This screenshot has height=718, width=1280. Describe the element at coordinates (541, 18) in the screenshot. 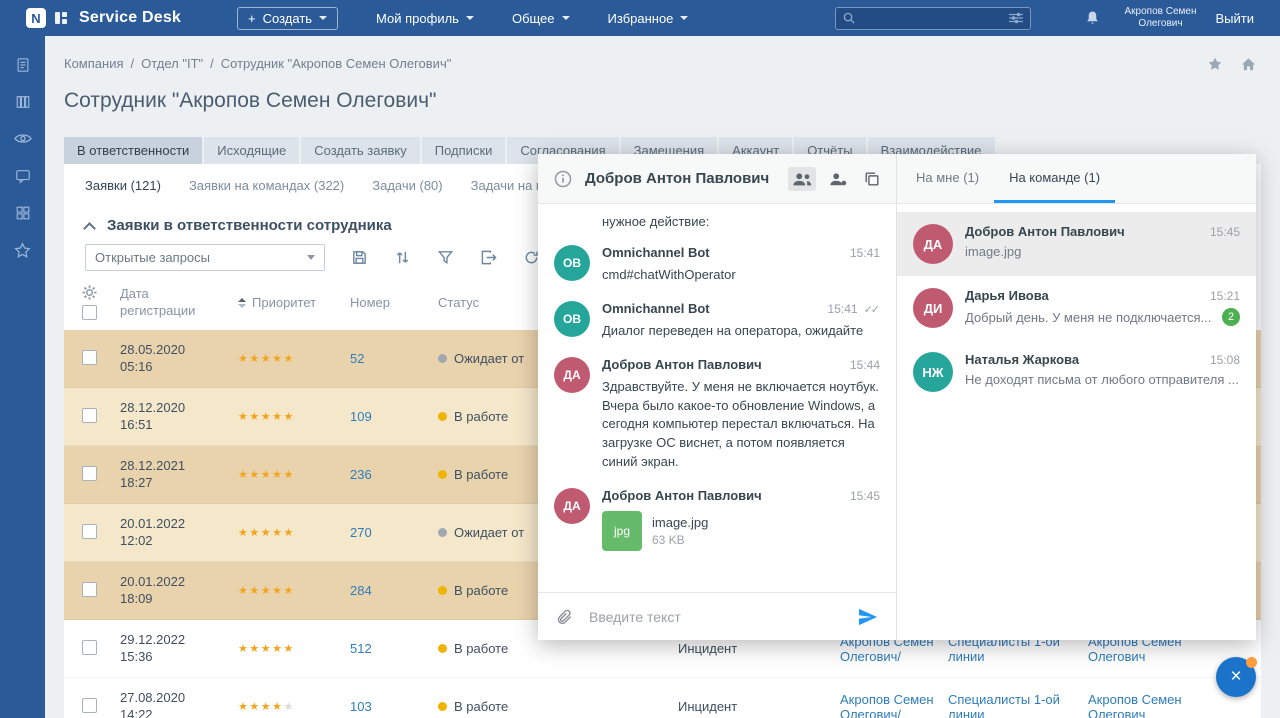

I see `menu-general: Общее` at that location.